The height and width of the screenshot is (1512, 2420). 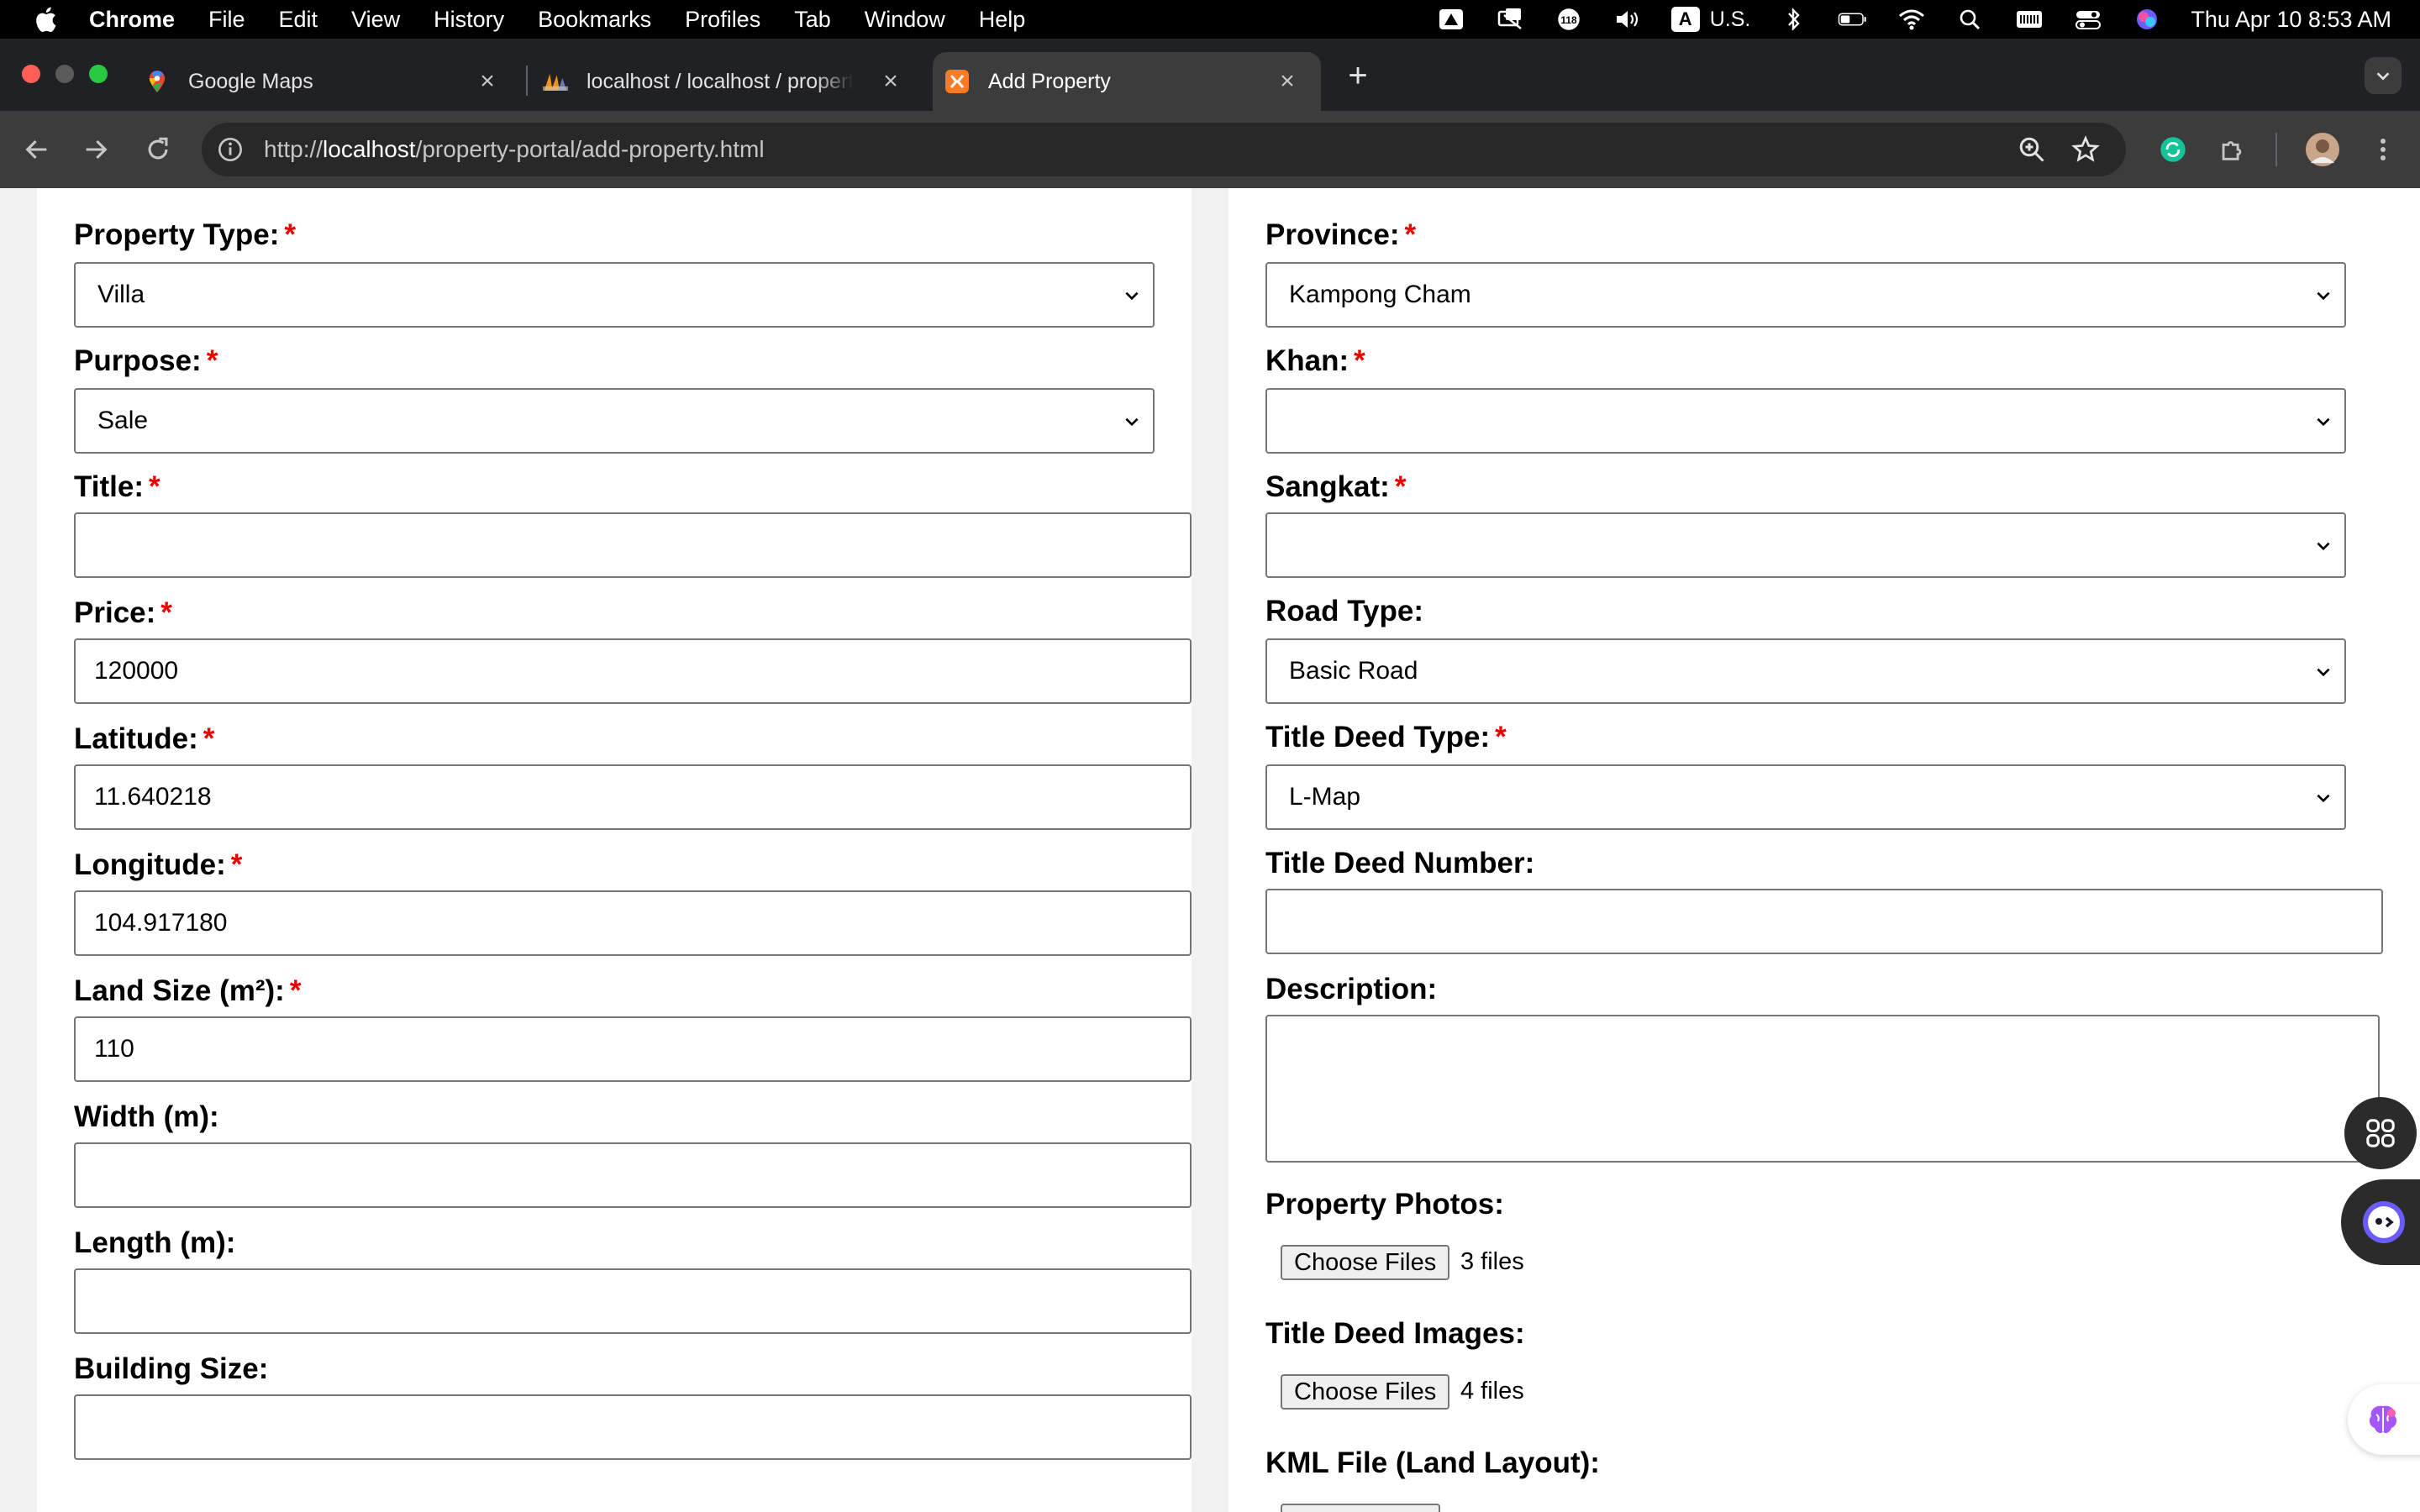 What do you see at coordinates (96, 149) in the screenshot?
I see `forward-arrow-icon` at bounding box center [96, 149].